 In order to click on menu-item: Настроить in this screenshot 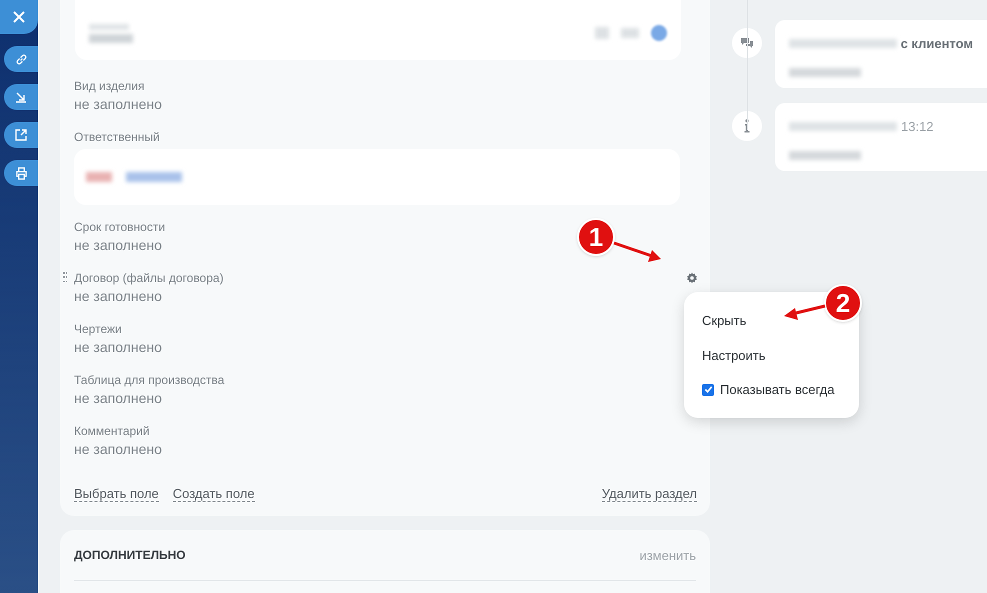, I will do `click(734, 356)`.